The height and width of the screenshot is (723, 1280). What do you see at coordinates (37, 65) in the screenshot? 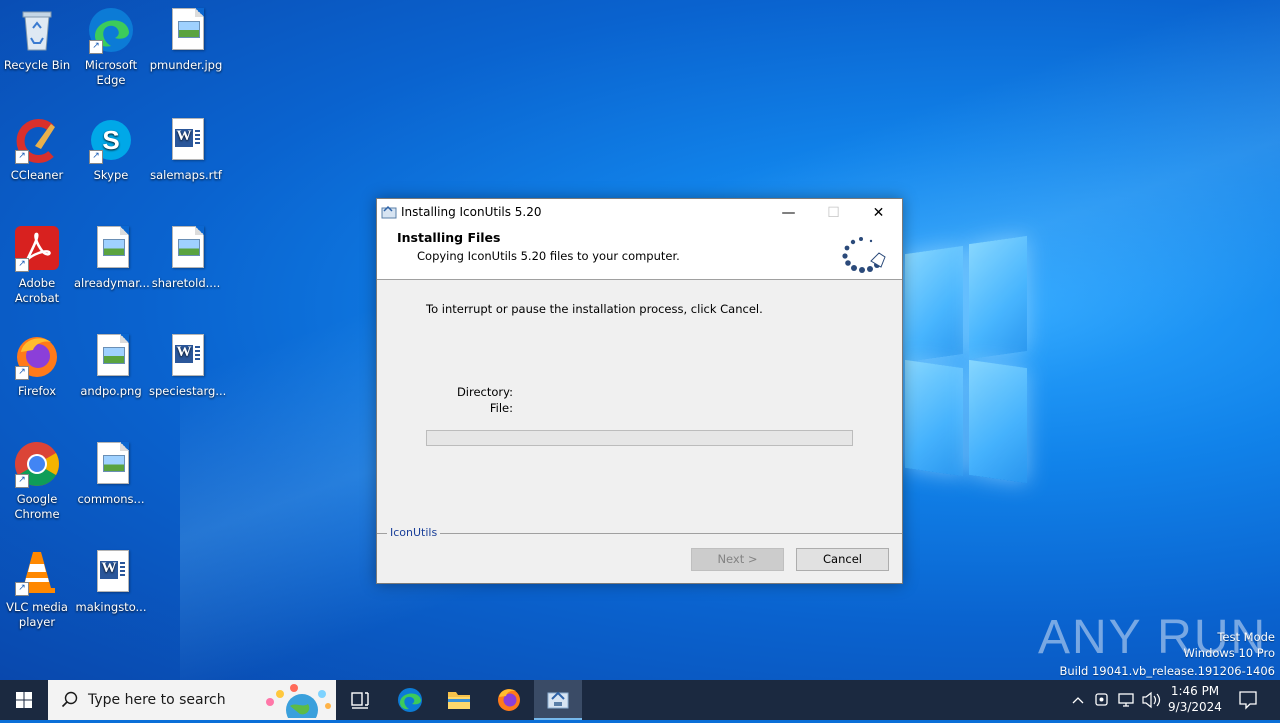
I see `desktop-icon-label: Recycle Bin` at bounding box center [37, 65].